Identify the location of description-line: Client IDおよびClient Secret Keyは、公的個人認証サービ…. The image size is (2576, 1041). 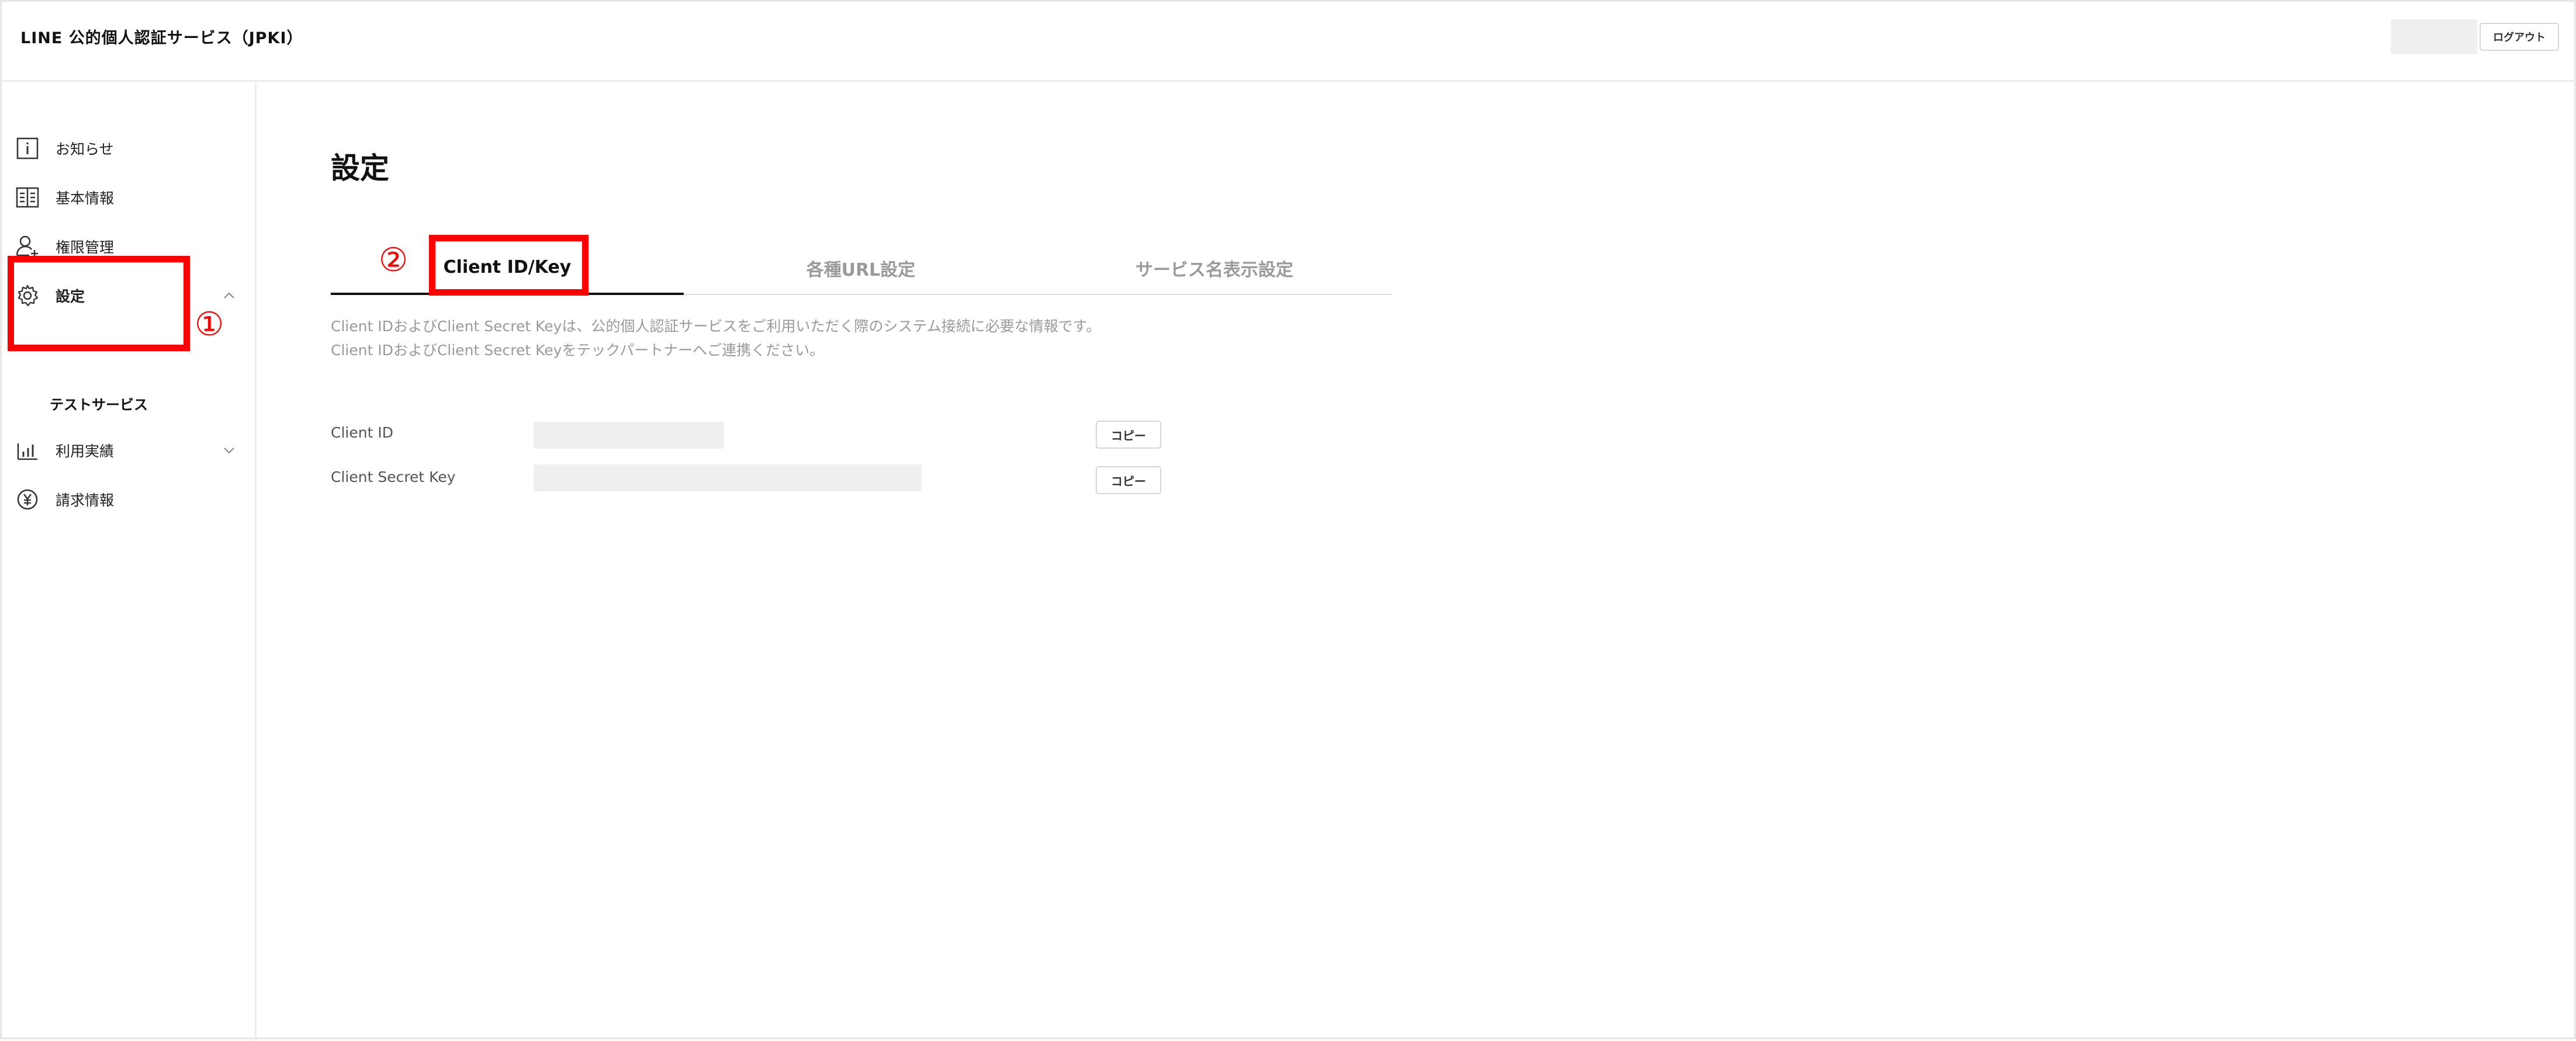
(716, 326).